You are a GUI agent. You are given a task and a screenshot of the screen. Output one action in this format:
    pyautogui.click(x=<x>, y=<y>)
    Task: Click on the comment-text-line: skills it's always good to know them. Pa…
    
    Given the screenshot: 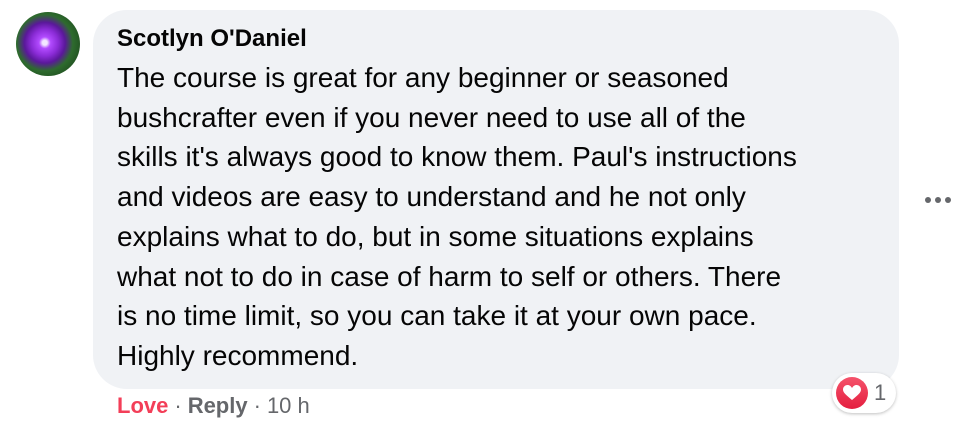 What is the action you would take?
    pyautogui.click(x=457, y=157)
    